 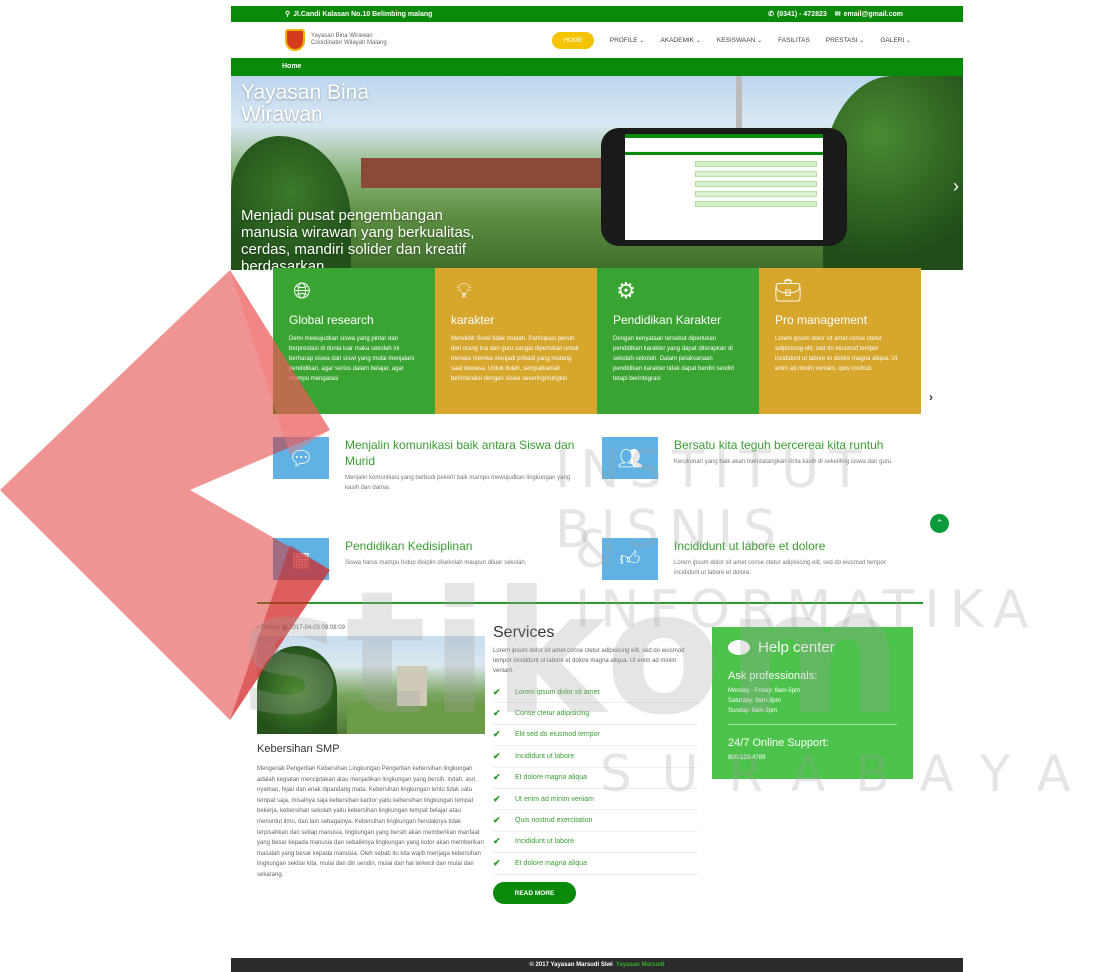 I want to click on services-title: Services, so click(x=524, y=632).